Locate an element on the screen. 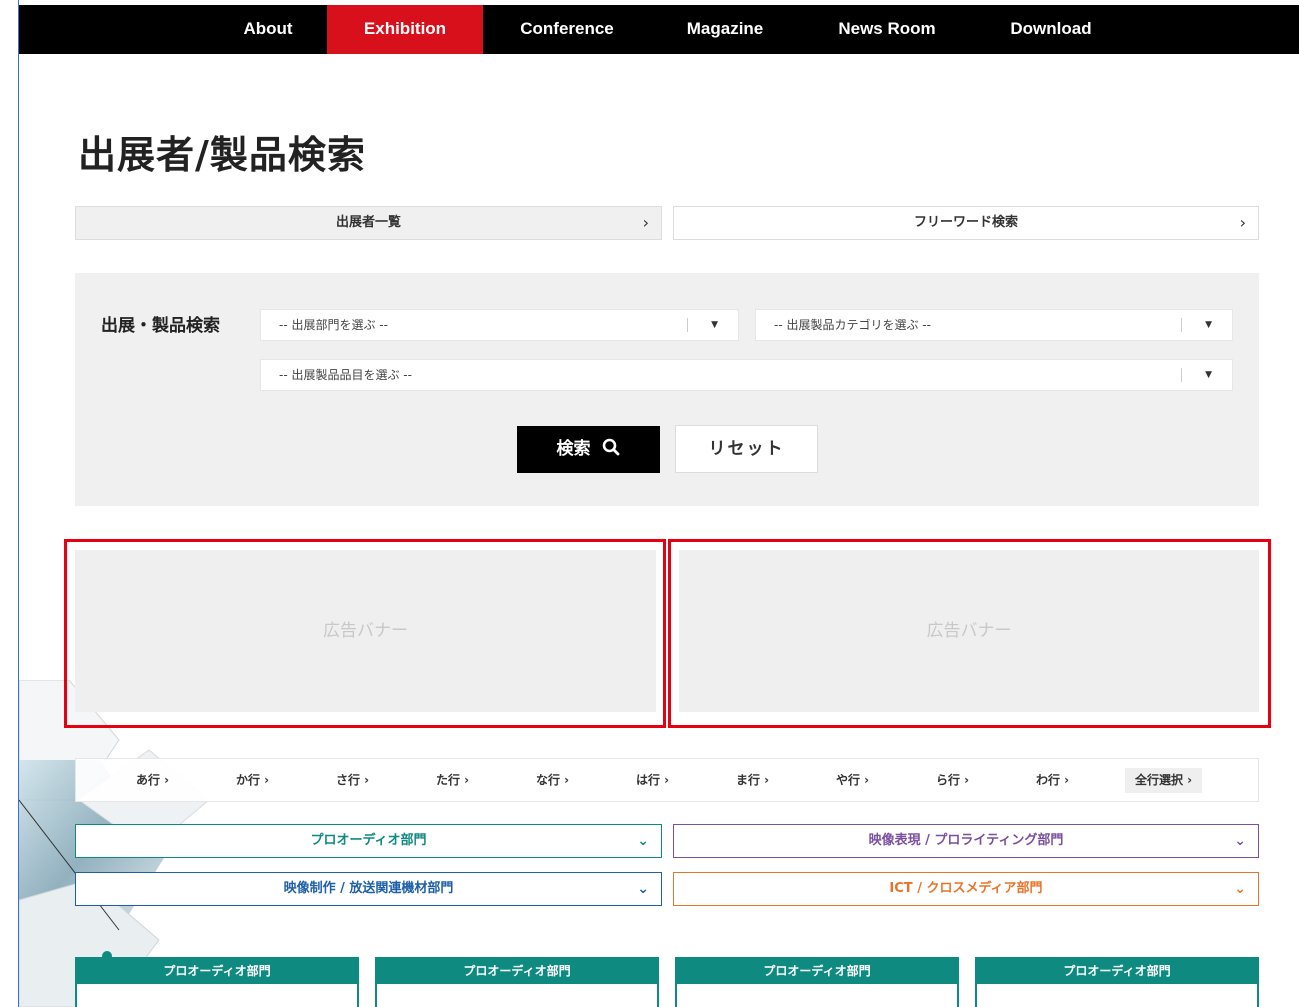 The width and height of the screenshot is (1299, 1007). reset-button: リセット is located at coordinates (746, 449).